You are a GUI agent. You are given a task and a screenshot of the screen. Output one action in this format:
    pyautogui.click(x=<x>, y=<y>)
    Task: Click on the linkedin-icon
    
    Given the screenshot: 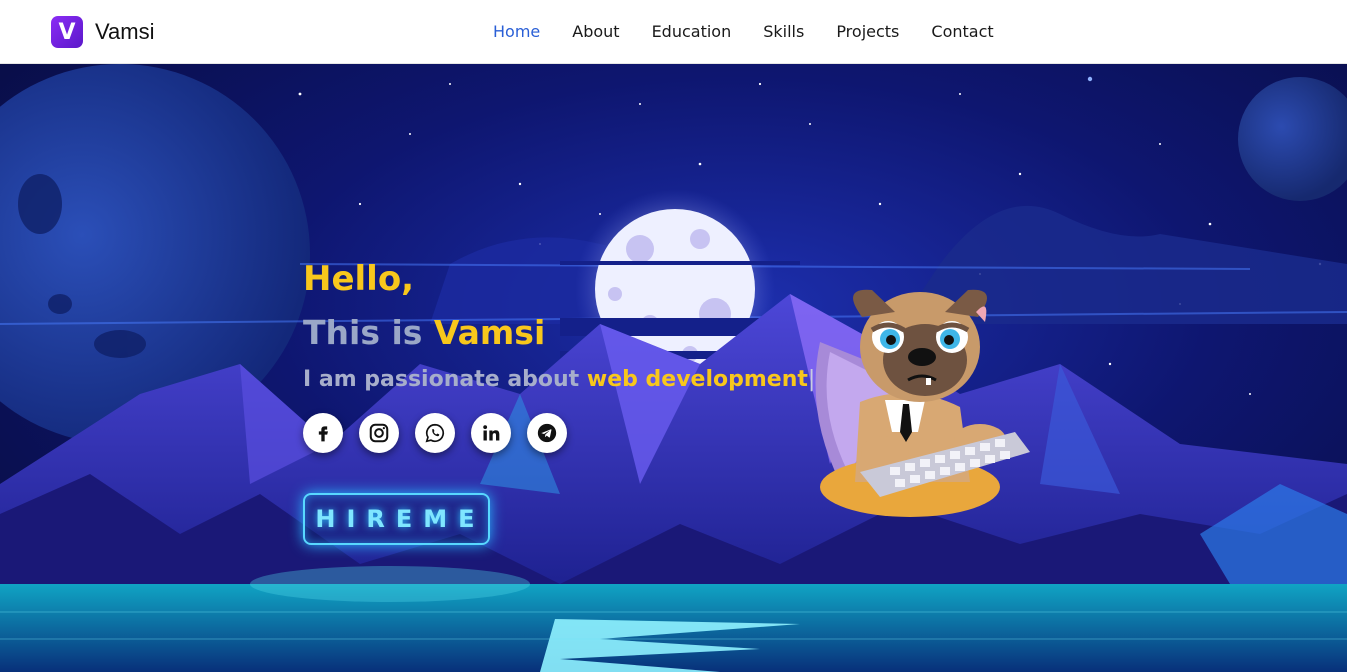 What is the action you would take?
    pyautogui.click(x=491, y=433)
    